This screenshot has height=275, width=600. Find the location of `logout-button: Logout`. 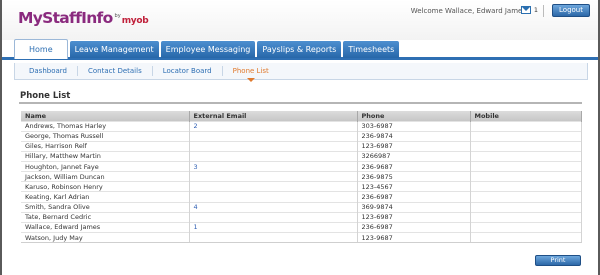

logout-button: Logout is located at coordinates (571, 10).